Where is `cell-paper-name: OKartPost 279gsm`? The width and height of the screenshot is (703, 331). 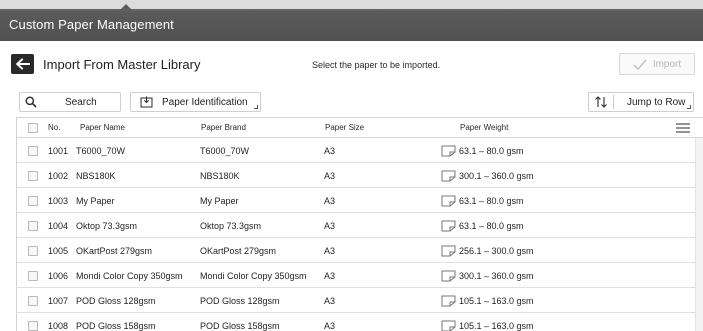 cell-paper-name: OKartPost 279gsm is located at coordinates (114, 251).